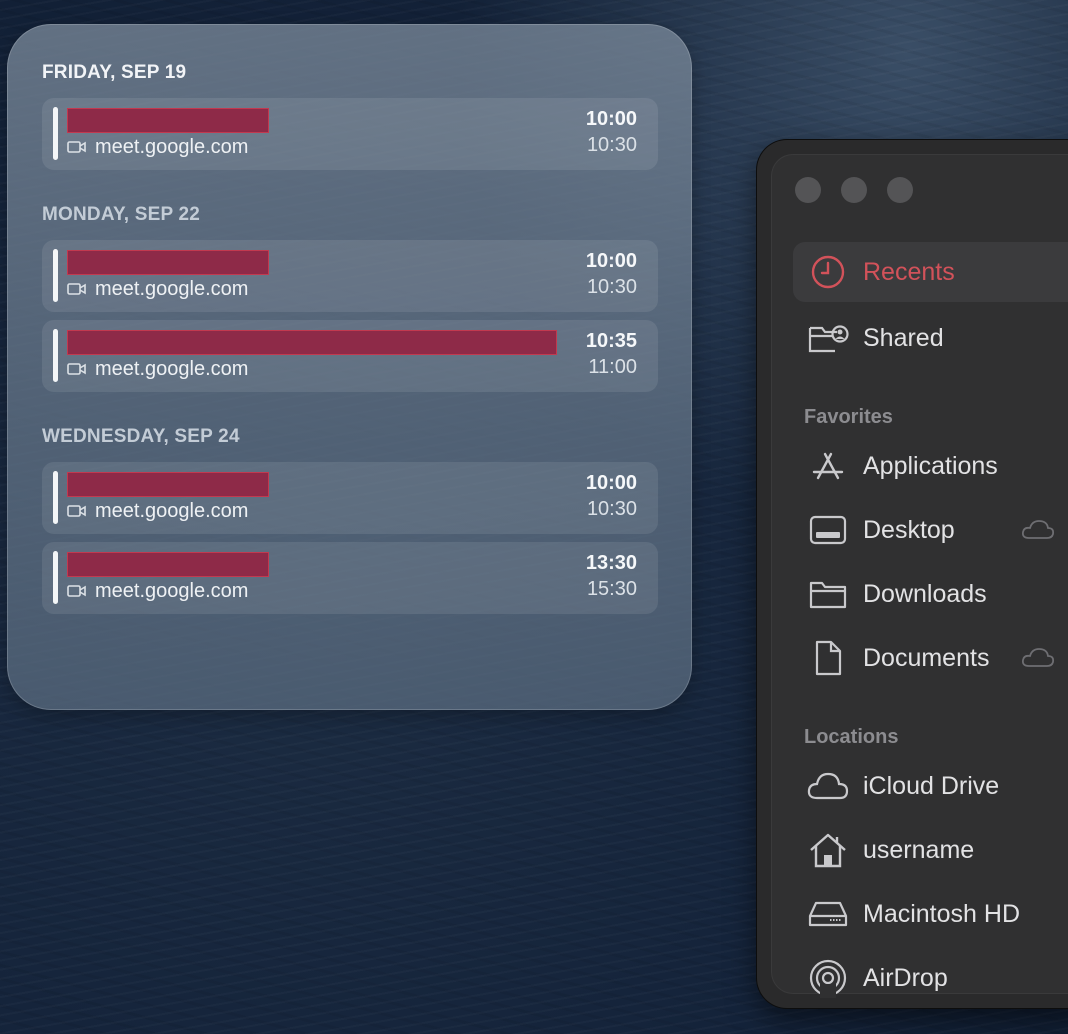 This screenshot has width=1068, height=1034. I want to click on sidebar-item-desktop: Desktop, so click(930, 530).